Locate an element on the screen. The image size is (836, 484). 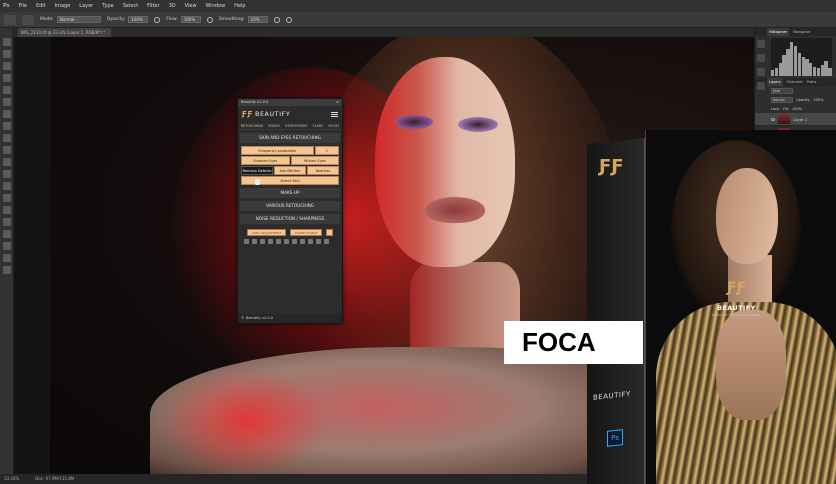
tab-channels: Channels is located at coordinates (795, 82).